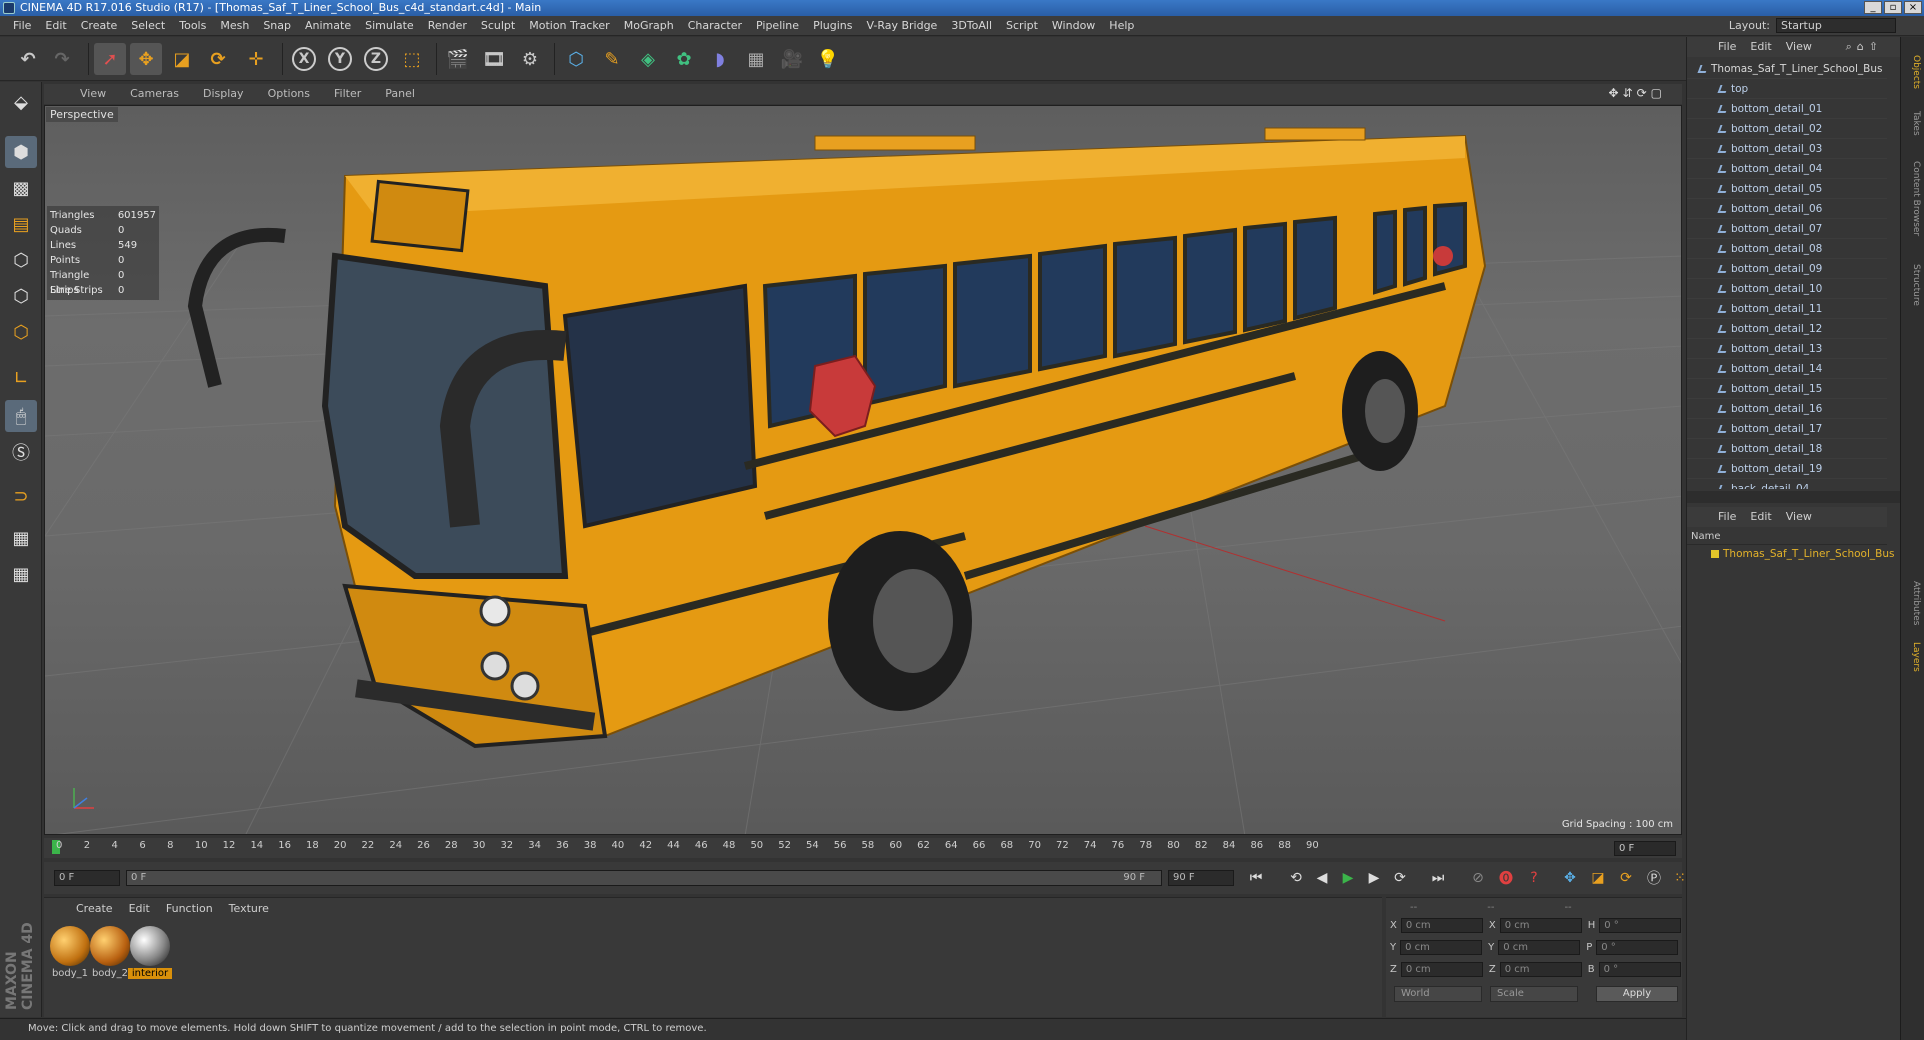 The width and height of the screenshot is (1924, 1040). Describe the element at coordinates (1787, 189) in the screenshot. I see `object-list-item: bottom_detail_05` at that location.